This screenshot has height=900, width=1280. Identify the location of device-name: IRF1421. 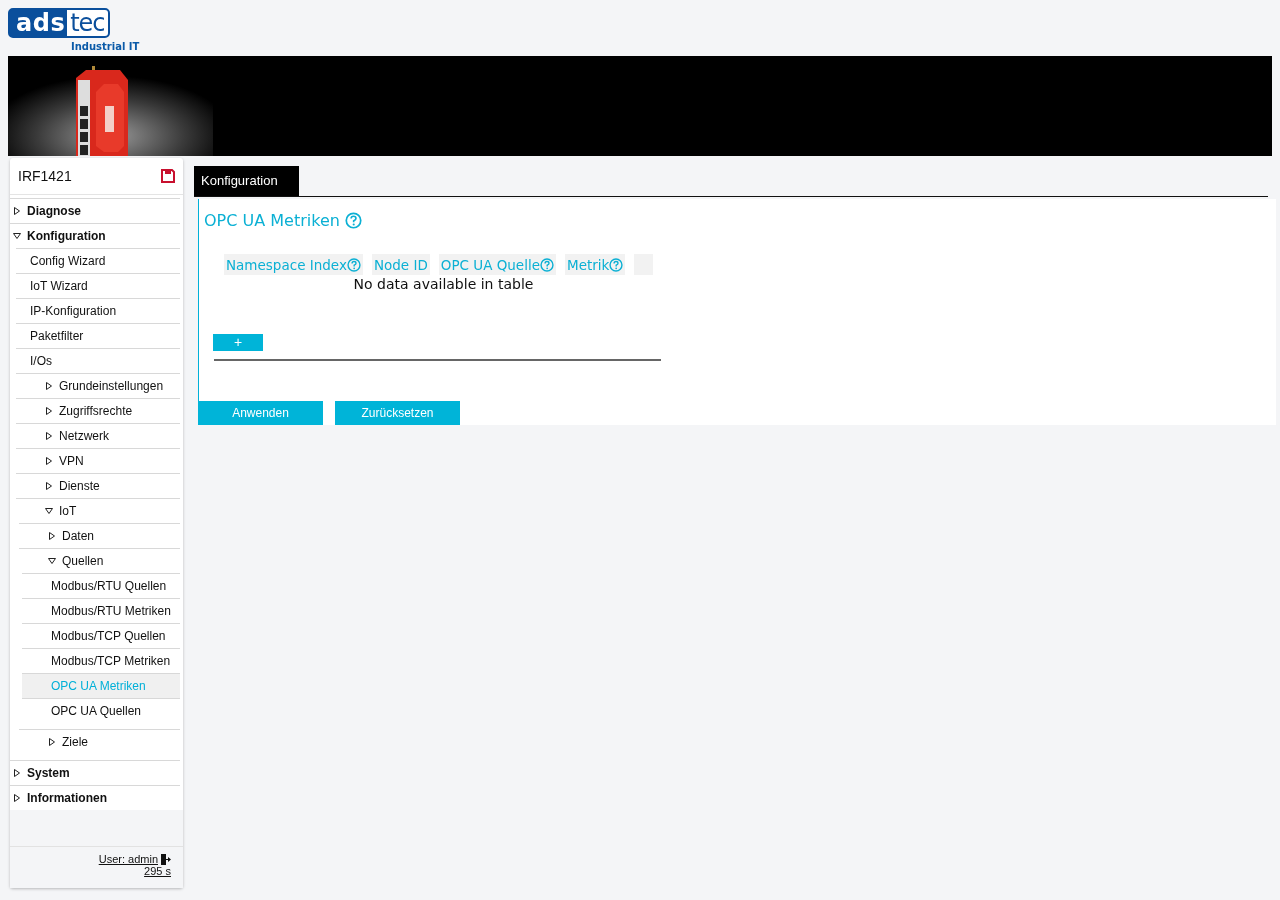
(45, 176).